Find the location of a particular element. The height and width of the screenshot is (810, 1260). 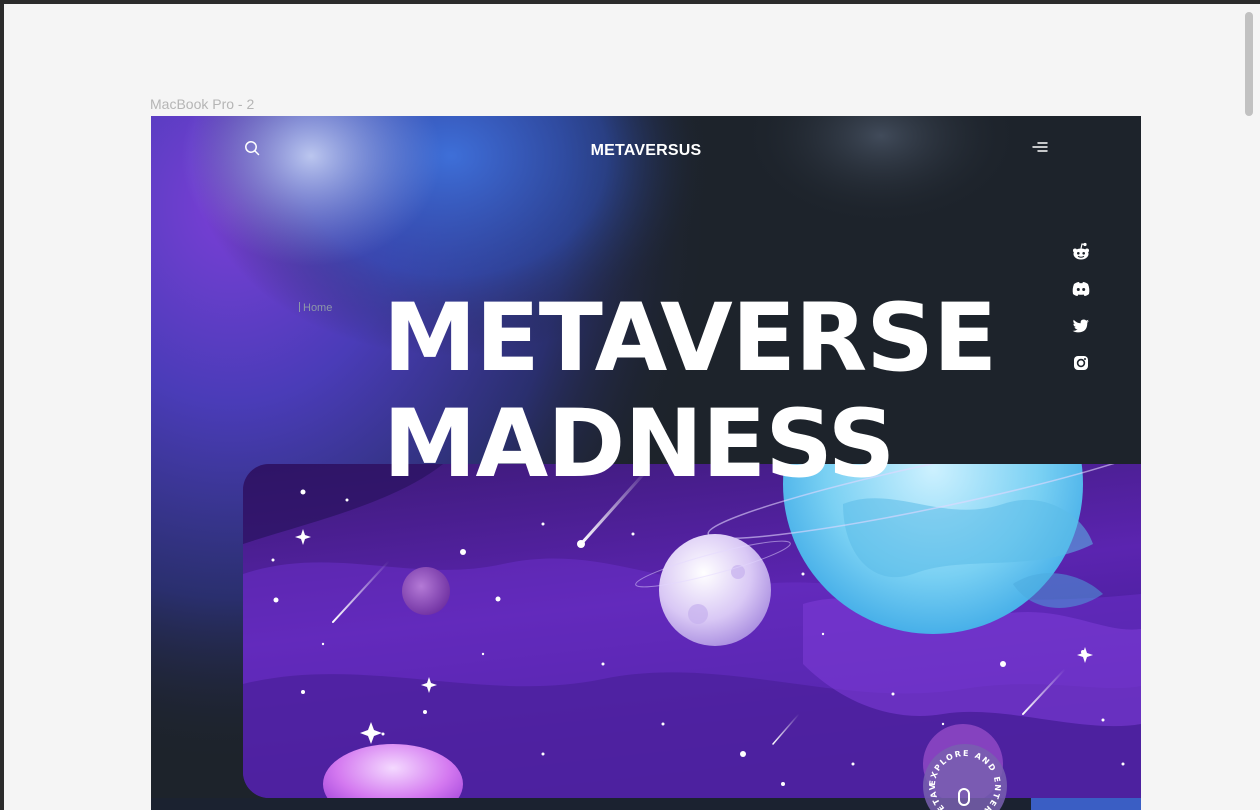

explore-badge: EXPLORE AND ENTER THE METAVERSE is located at coordinates (965, 777).